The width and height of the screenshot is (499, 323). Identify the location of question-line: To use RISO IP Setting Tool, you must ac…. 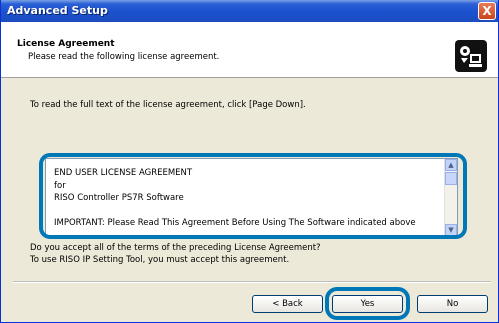
(160, 260).